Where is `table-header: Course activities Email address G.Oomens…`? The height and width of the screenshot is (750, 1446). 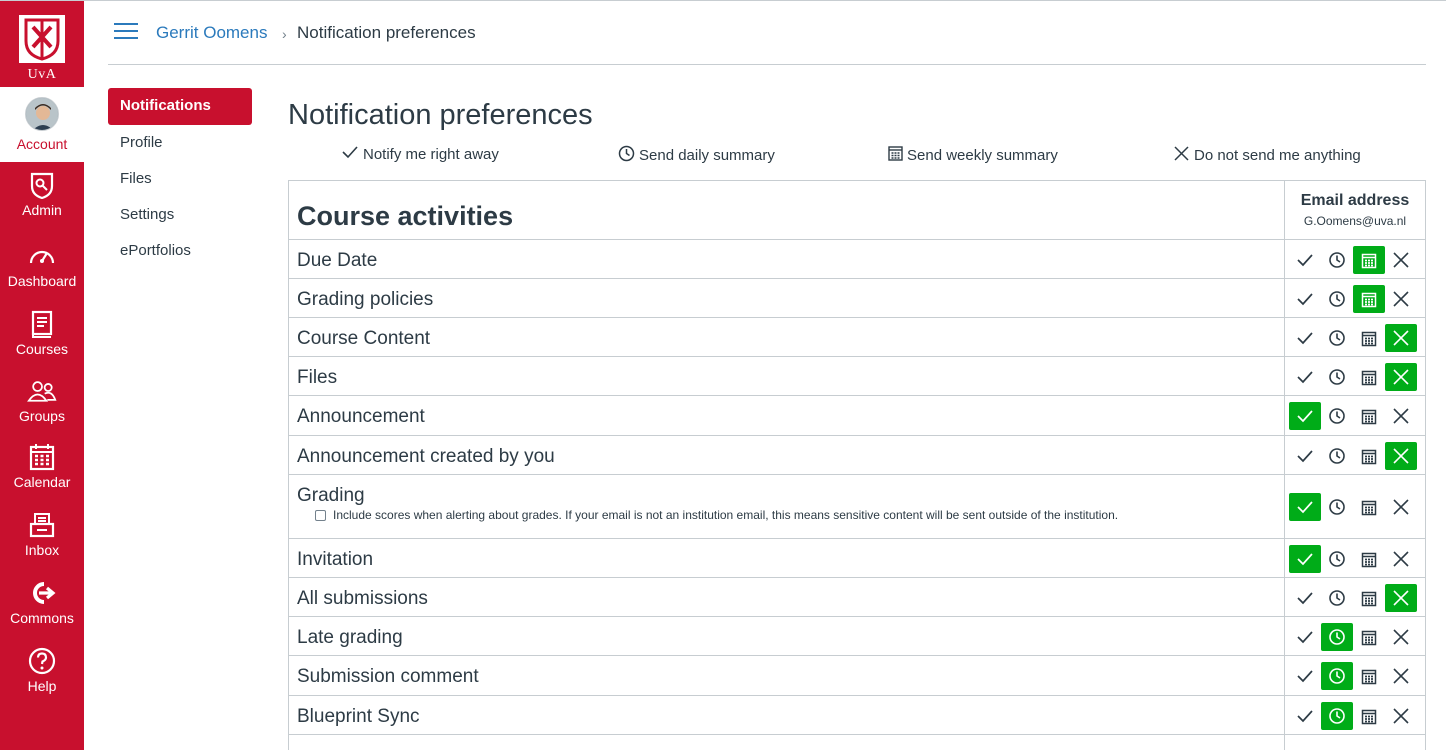 table-header: Course activities Email address G.Oomens… is located at coordinates (857, 210).